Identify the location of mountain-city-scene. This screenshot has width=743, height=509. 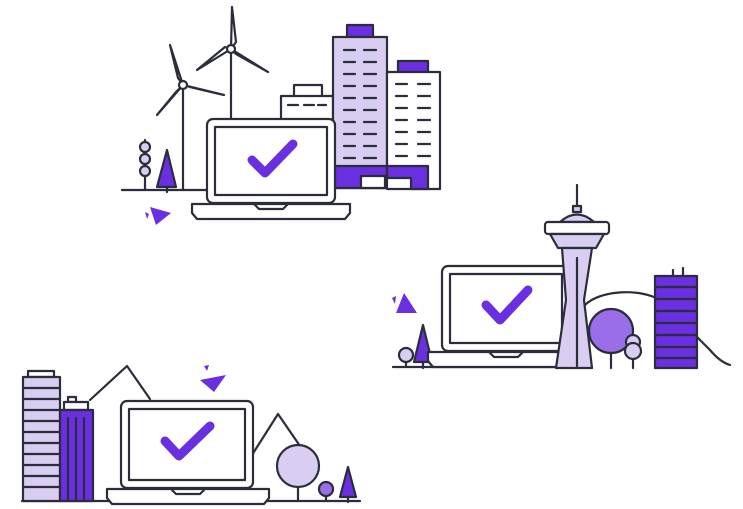
(191, 435).